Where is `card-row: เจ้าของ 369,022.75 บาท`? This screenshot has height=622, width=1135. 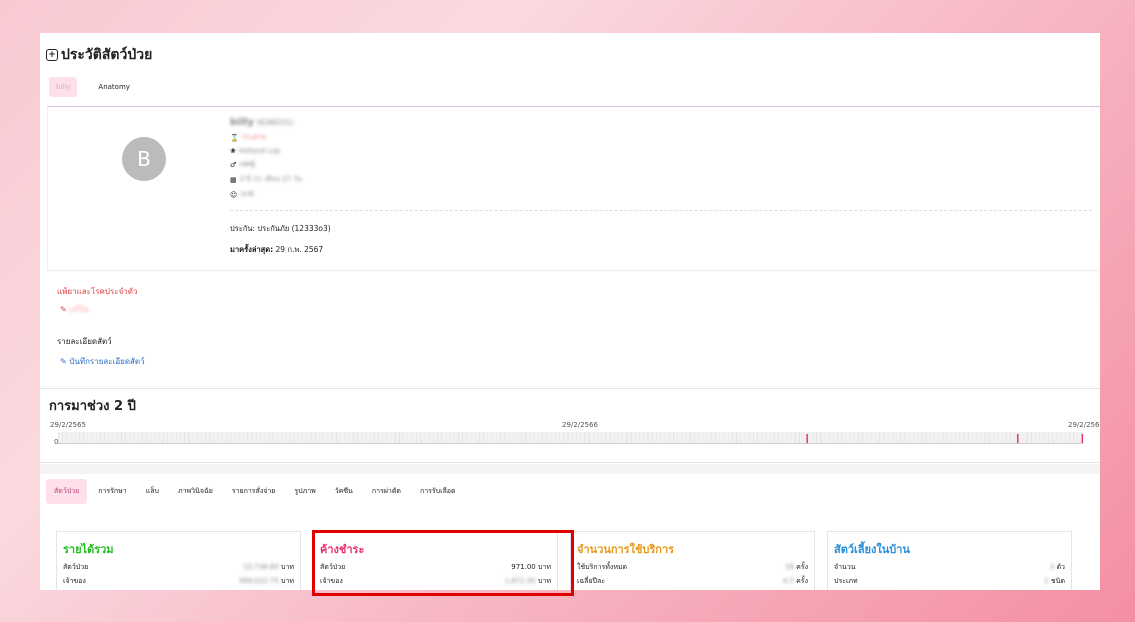
card-row: เจ้าของ 369,022.75 บาท is located at coordinates (178, 581).